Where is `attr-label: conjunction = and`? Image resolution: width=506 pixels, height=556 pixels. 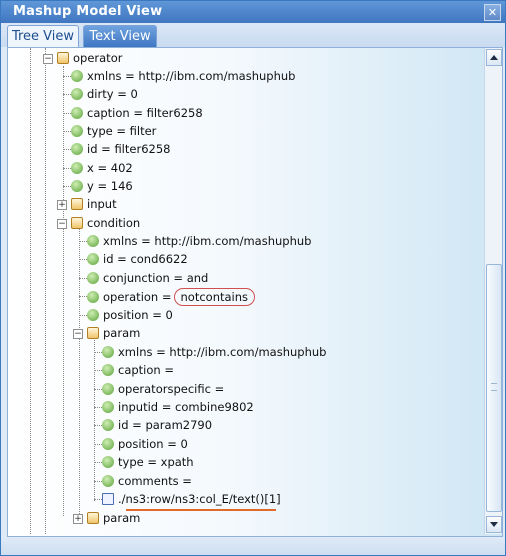
attr-label: conjunction = and is located at coordinates (156, 278).